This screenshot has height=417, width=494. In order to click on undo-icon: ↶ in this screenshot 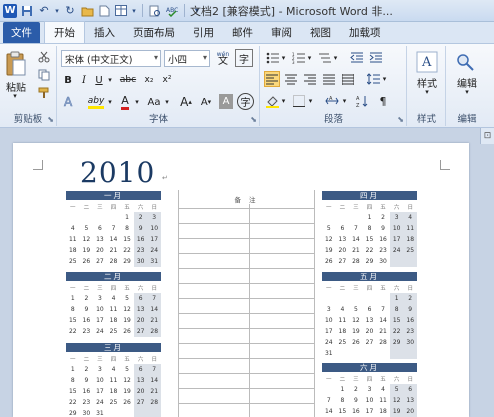, I will do `click(44, 11)`.